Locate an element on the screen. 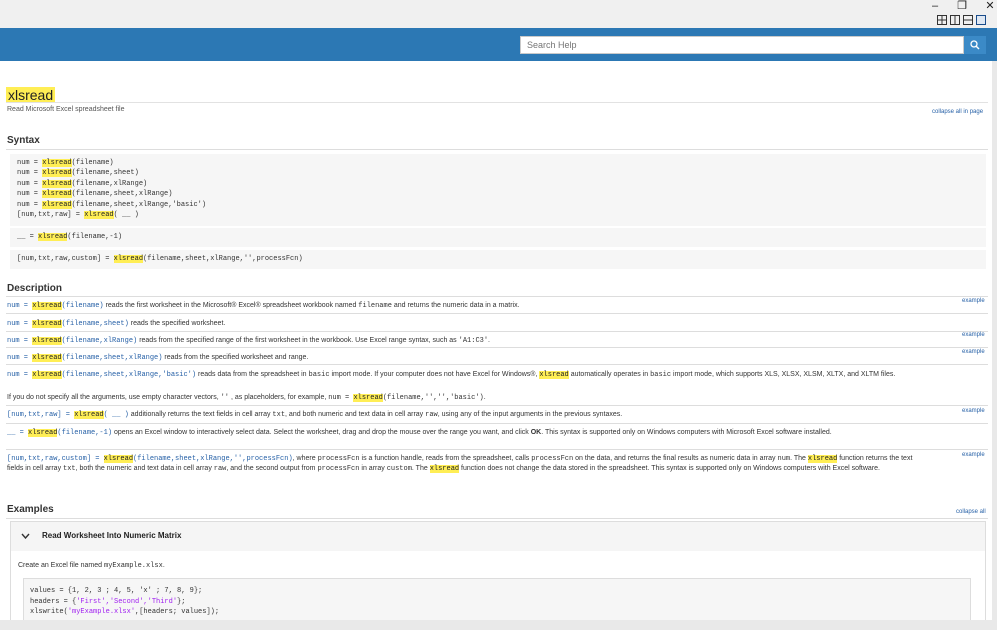 This screenshot has height=630, width=997. layout-columns-icon is located at coordinates (955, 20).